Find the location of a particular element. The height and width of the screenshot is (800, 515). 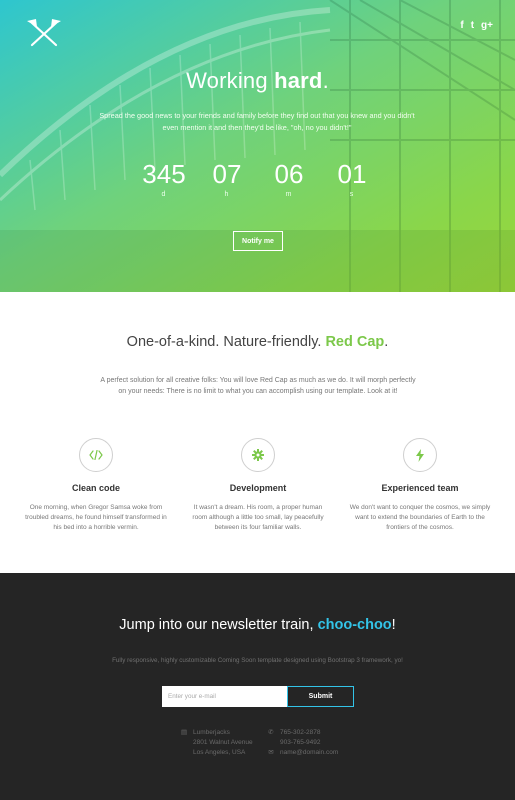

bolt-icon is located at coordinates (420, 455).